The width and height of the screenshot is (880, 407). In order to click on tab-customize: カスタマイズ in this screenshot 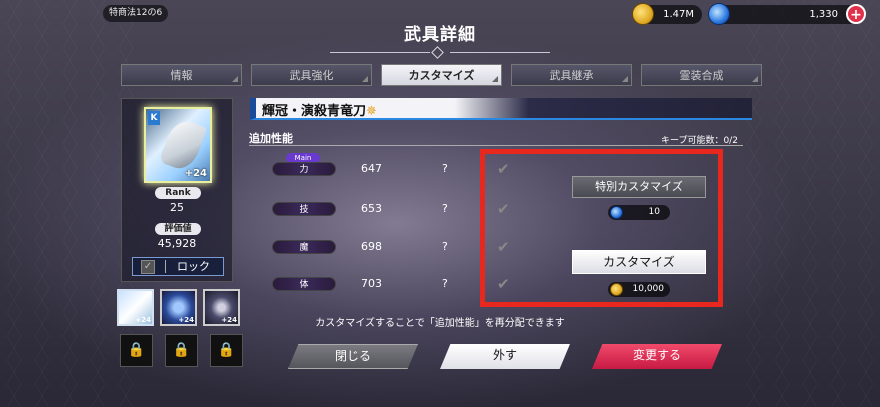, I will do `click(441, 75)`.